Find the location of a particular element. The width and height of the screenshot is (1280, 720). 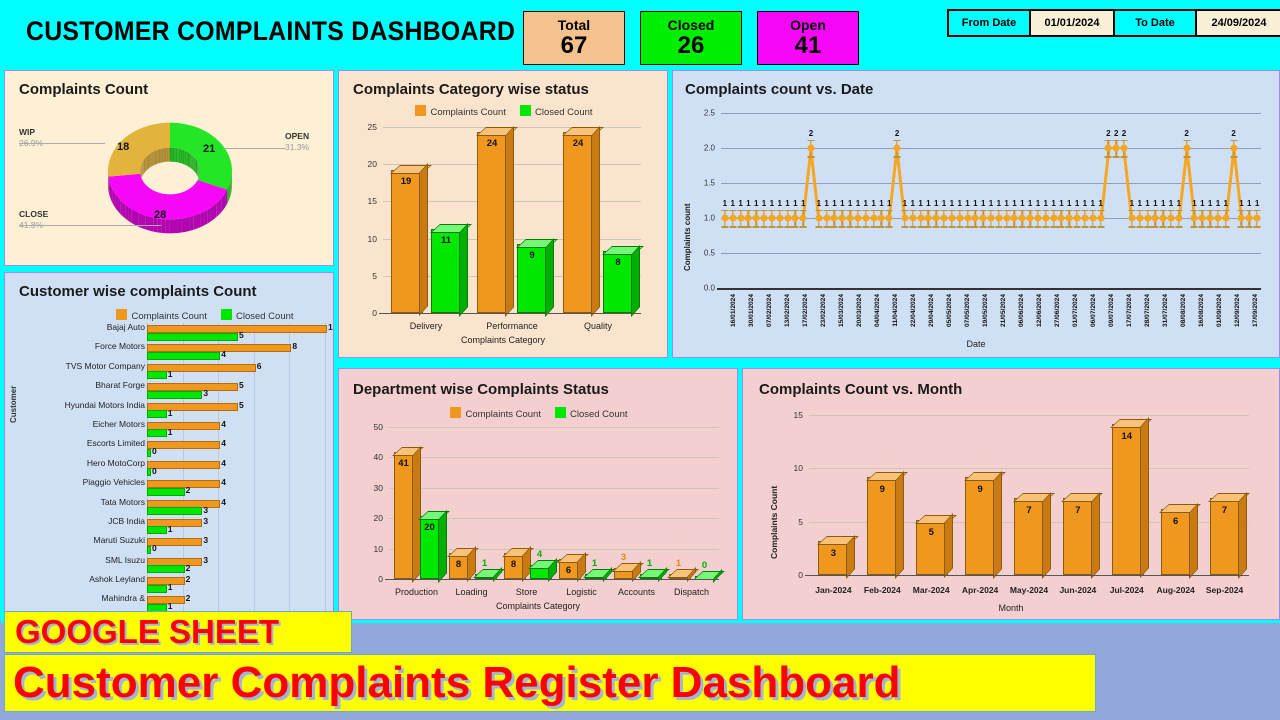

customer-wise-legend: Complaints Count Closed Count is located at coordinates (205, 315).